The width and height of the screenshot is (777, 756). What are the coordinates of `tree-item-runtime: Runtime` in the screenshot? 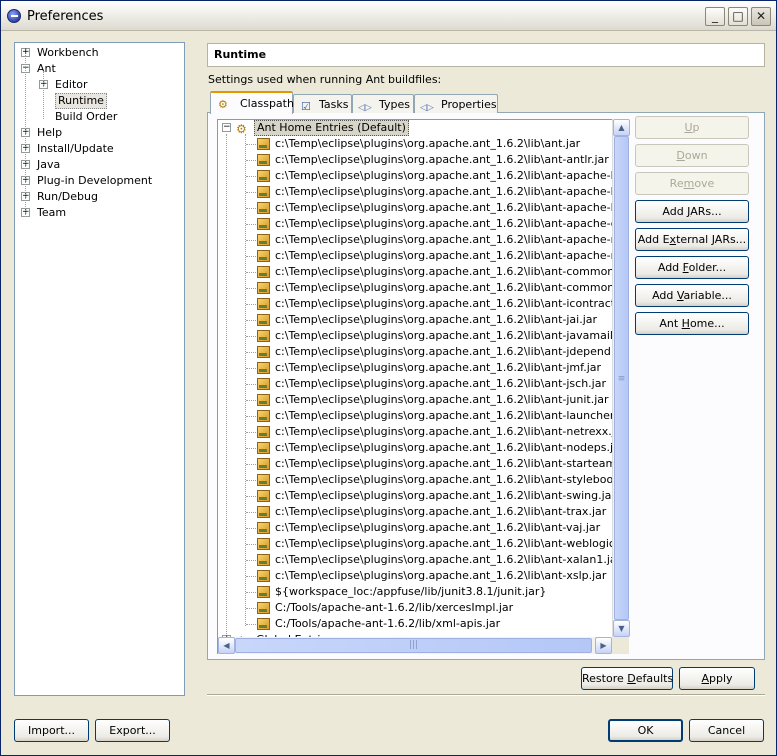 It's located at (99, 101).